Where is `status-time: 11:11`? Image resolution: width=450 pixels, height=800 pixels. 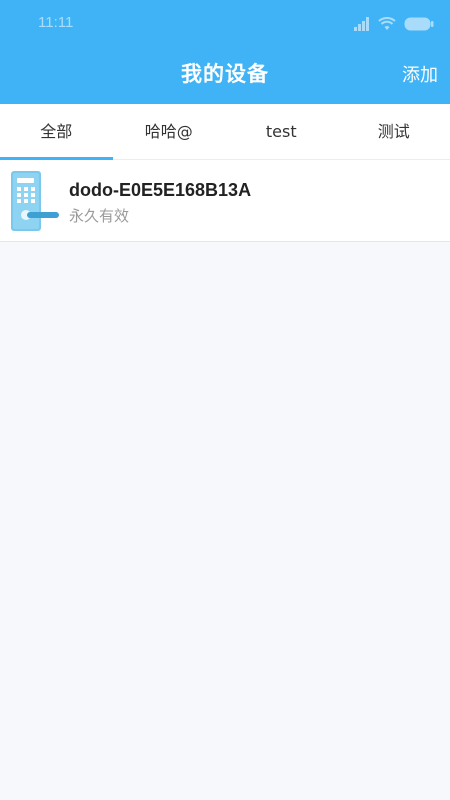 status-time: 11:11 is located at coordinates (56, 22).